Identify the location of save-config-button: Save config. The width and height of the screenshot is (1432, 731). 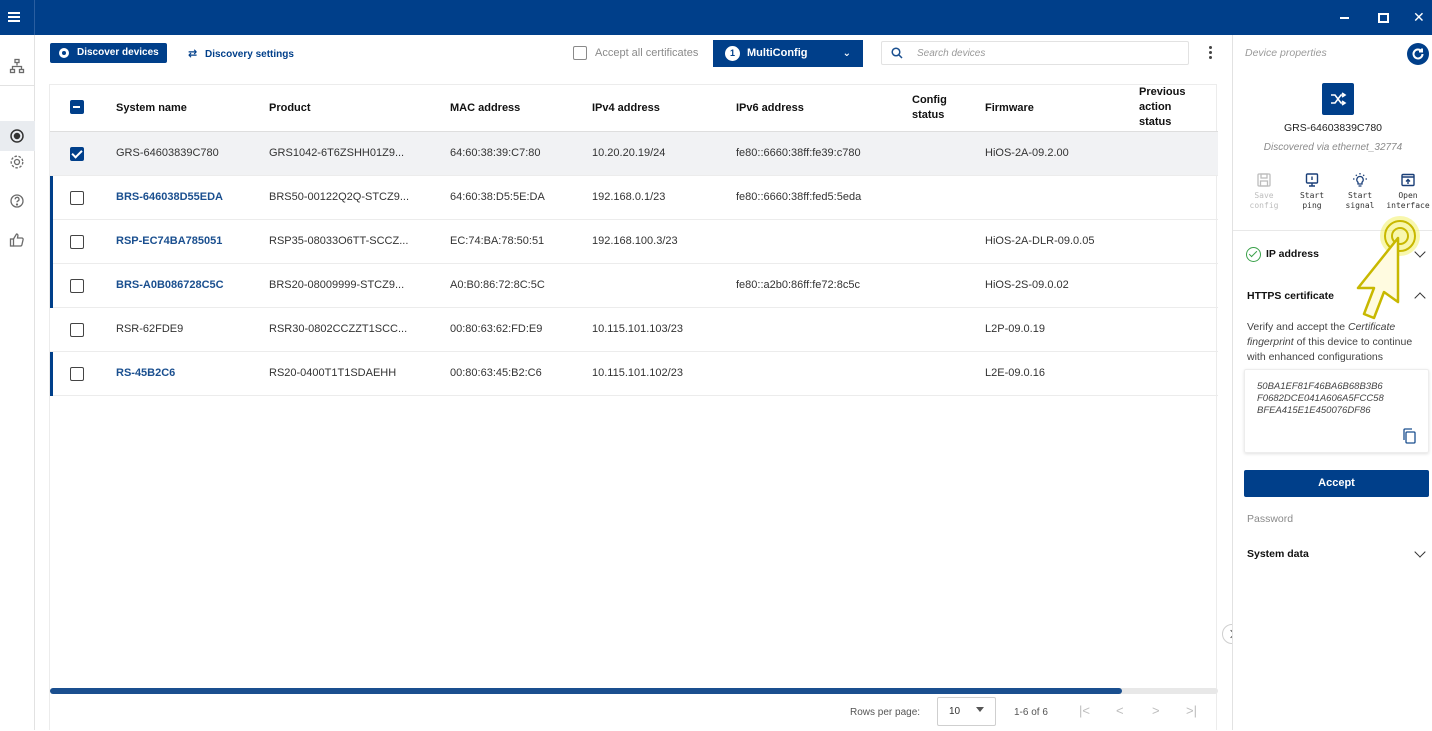
(1264, 191).